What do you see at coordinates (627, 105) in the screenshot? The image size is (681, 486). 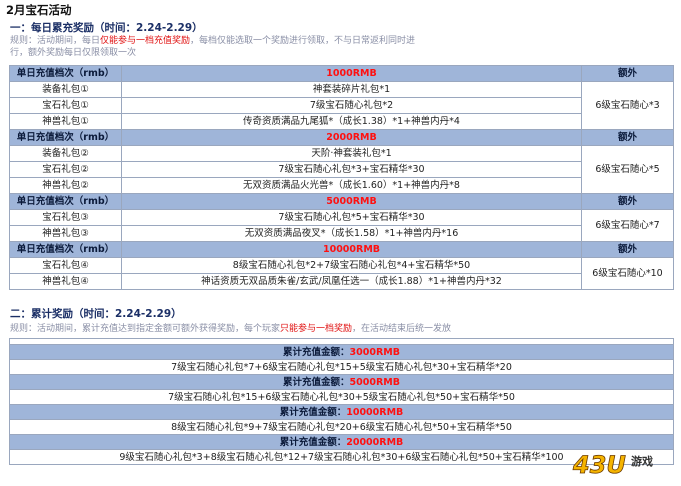 I see `extra-reward: 6级宝石随心*3` at bounding box center [627, 105].